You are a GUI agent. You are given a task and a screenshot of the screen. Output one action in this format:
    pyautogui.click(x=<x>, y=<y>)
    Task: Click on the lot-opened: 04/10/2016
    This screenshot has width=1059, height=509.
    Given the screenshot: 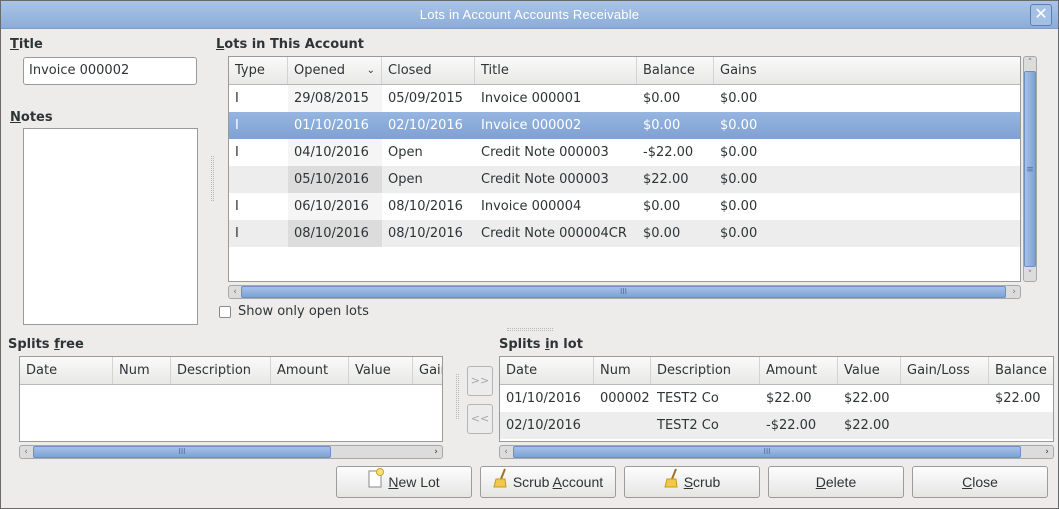 What is the action you would take?
    pyautogui.click(x=335, y=152)
    